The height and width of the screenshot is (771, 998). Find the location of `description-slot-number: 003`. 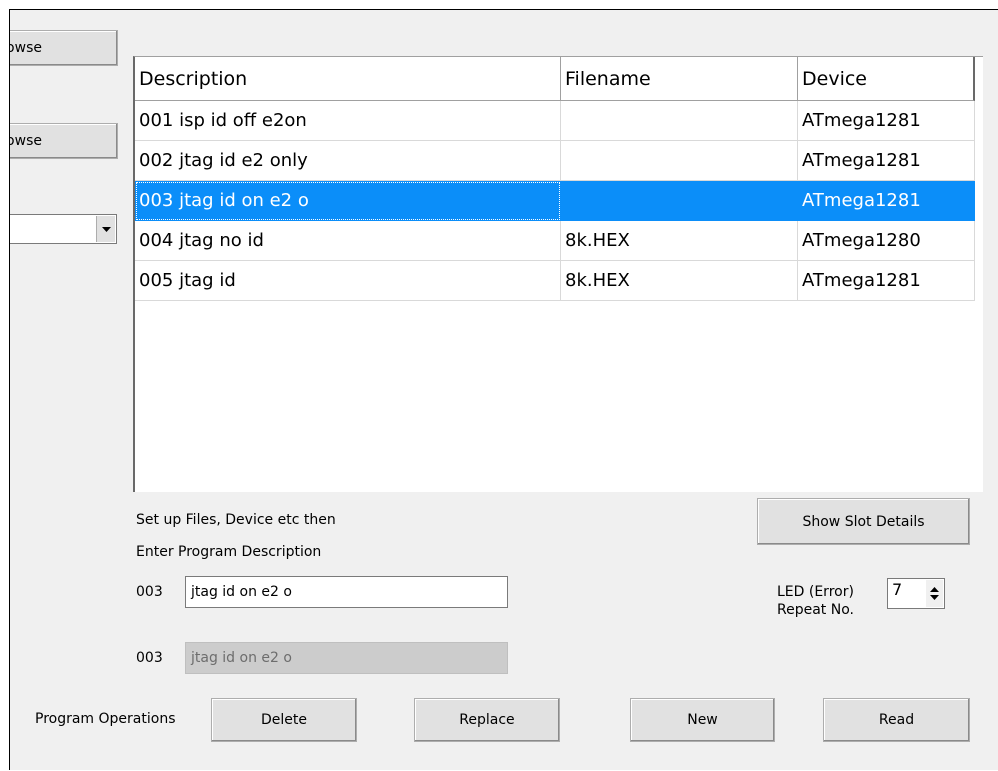

description-slot-number: 003 is located at coordinates (149, 592).